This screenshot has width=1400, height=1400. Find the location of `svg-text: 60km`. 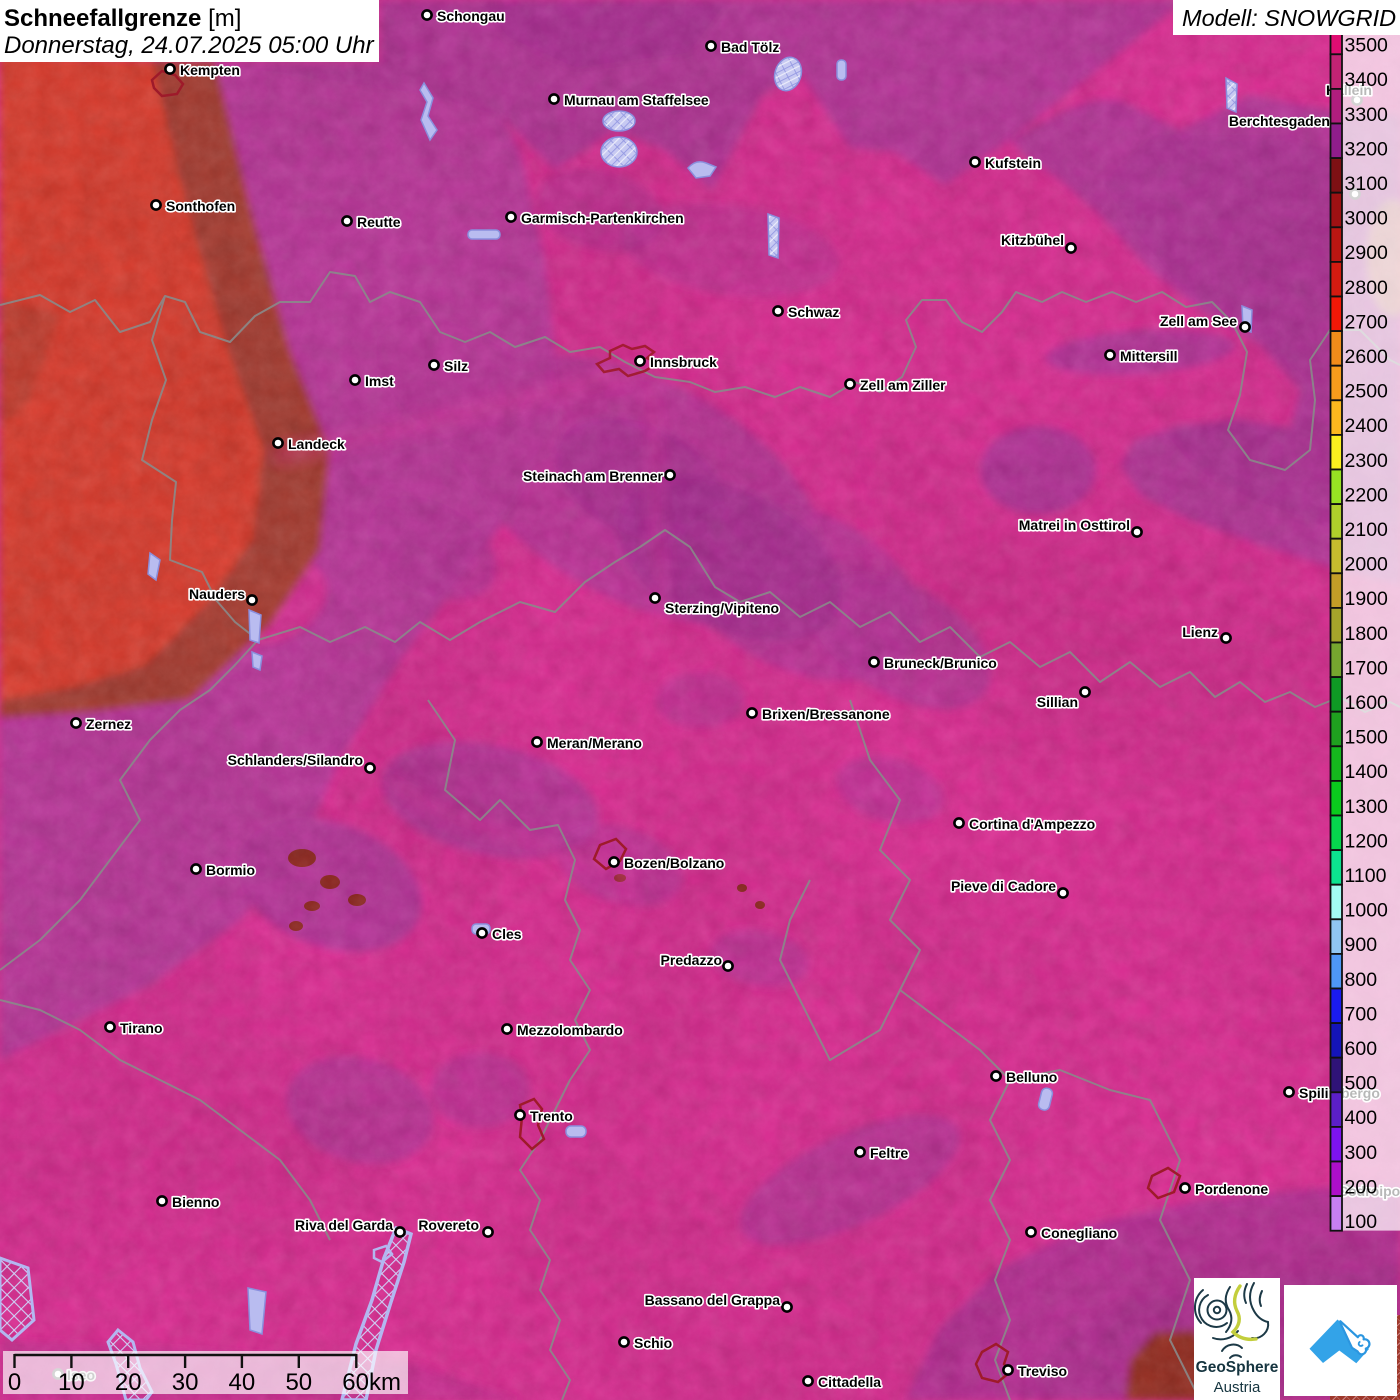

svg-text: 60km is located at coordinates (371, 1382).